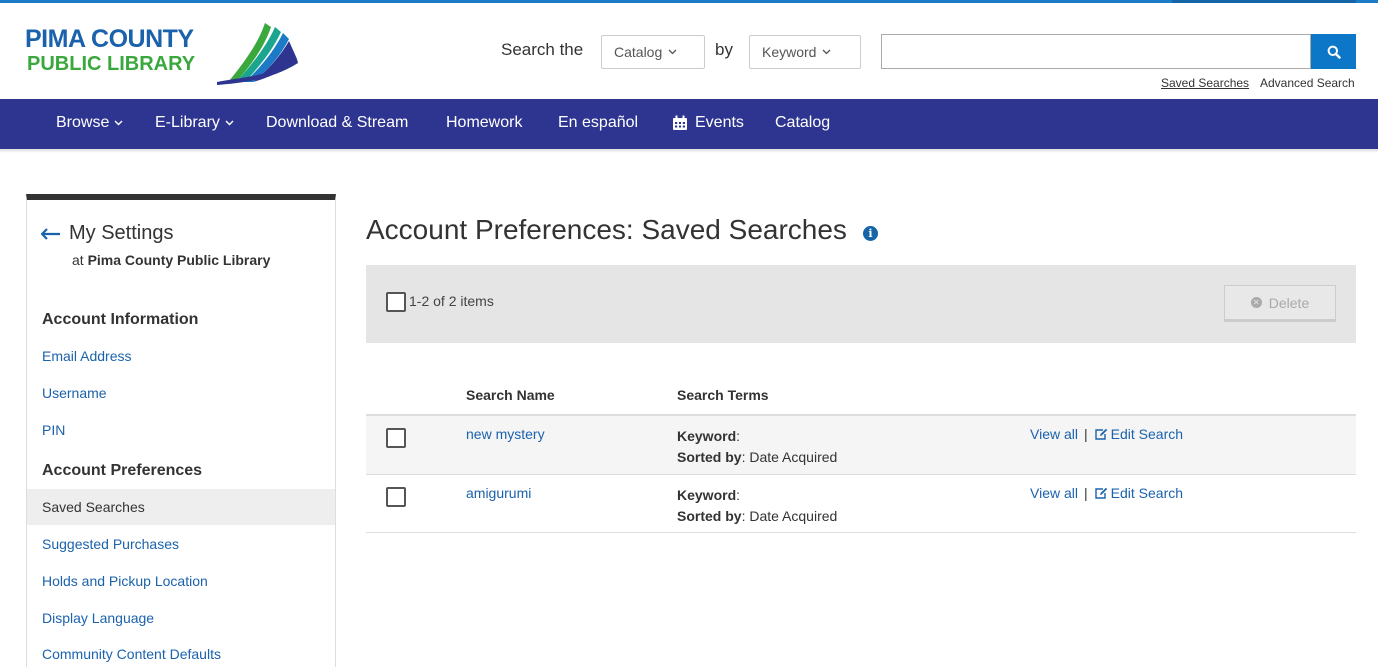 The width and height of the screenshot is (1378, 667). Describe the element at coordinates (109, 39) in the screenshot. I see `logo-line1: PIMA COUNTY` at that location.